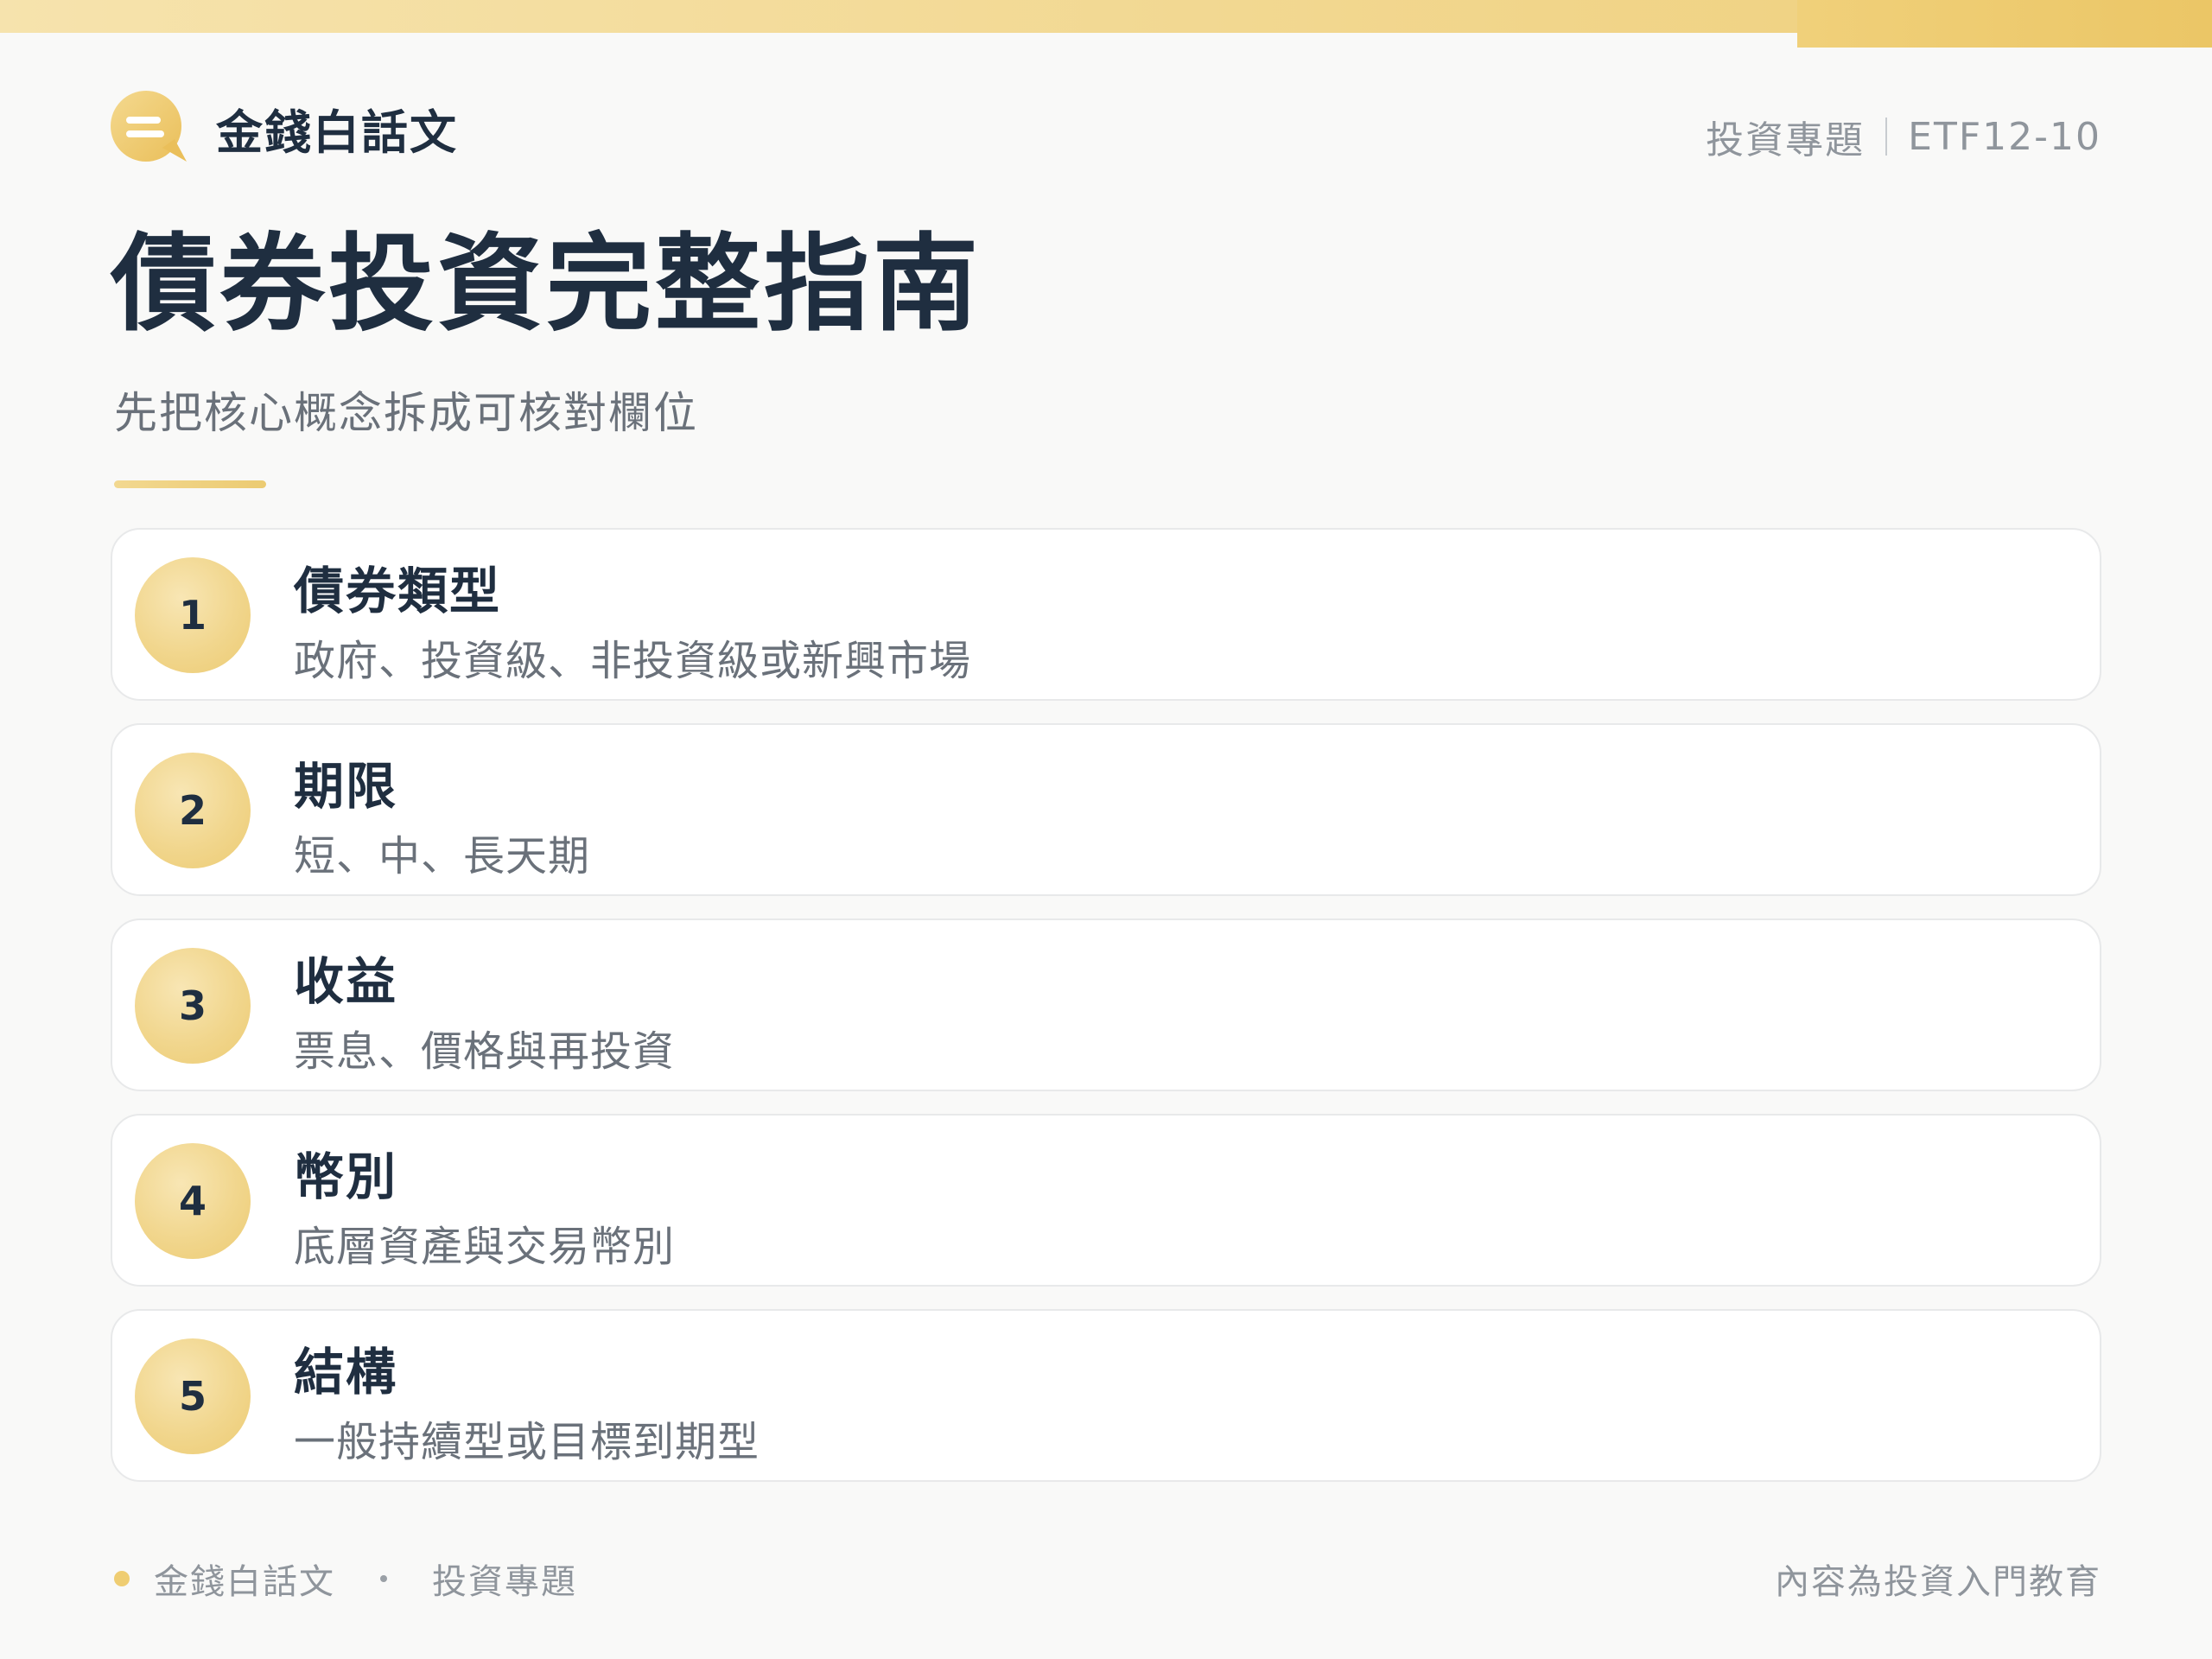 The image size is (2212, 1659). I want to click on chat-bubble-icon, so click(149, 128).